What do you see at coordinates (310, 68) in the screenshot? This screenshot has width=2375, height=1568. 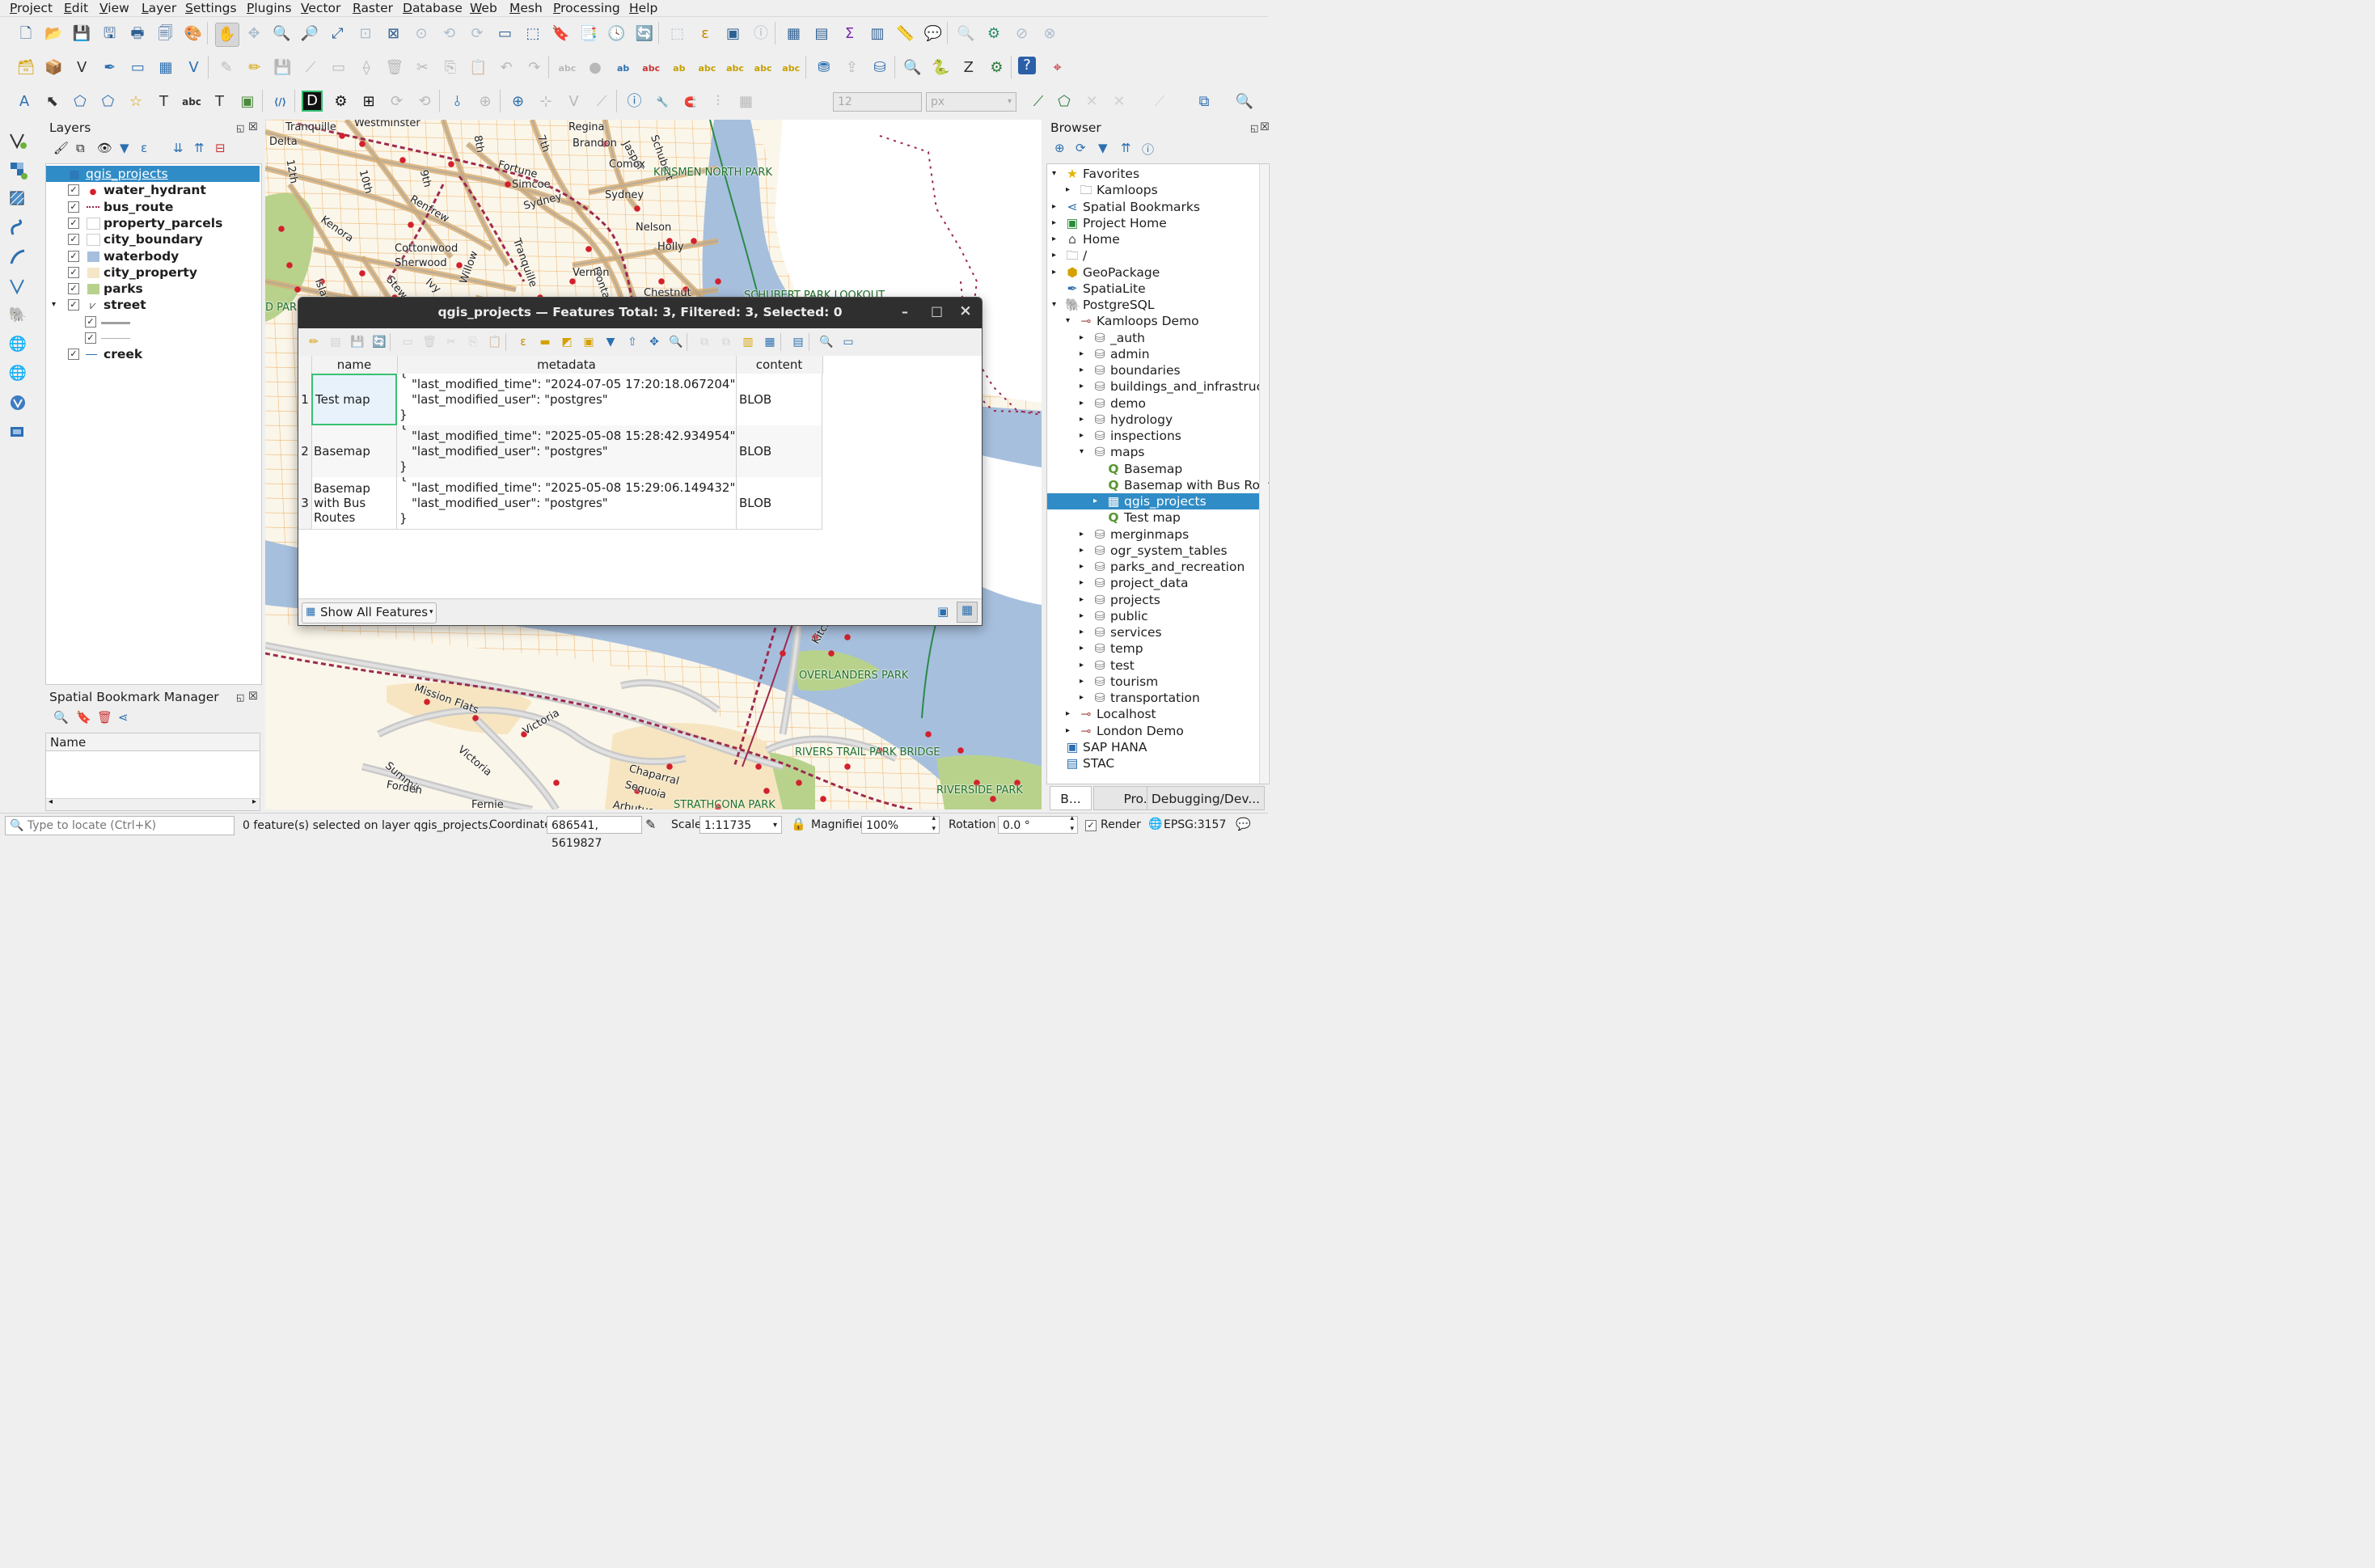 I see `digitize-icon: ⟋` at bounding box center [310, 68].